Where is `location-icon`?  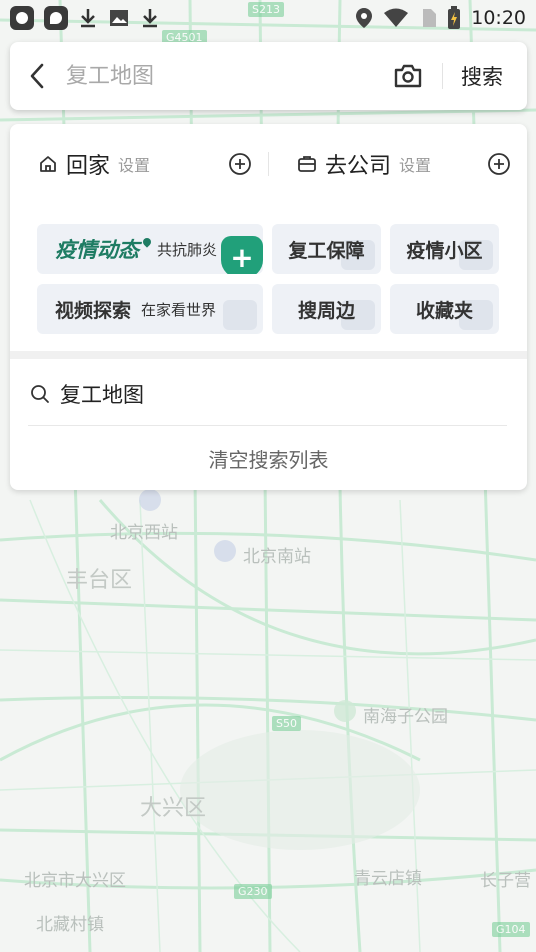 location-icon is located at coordinates (364, 18).